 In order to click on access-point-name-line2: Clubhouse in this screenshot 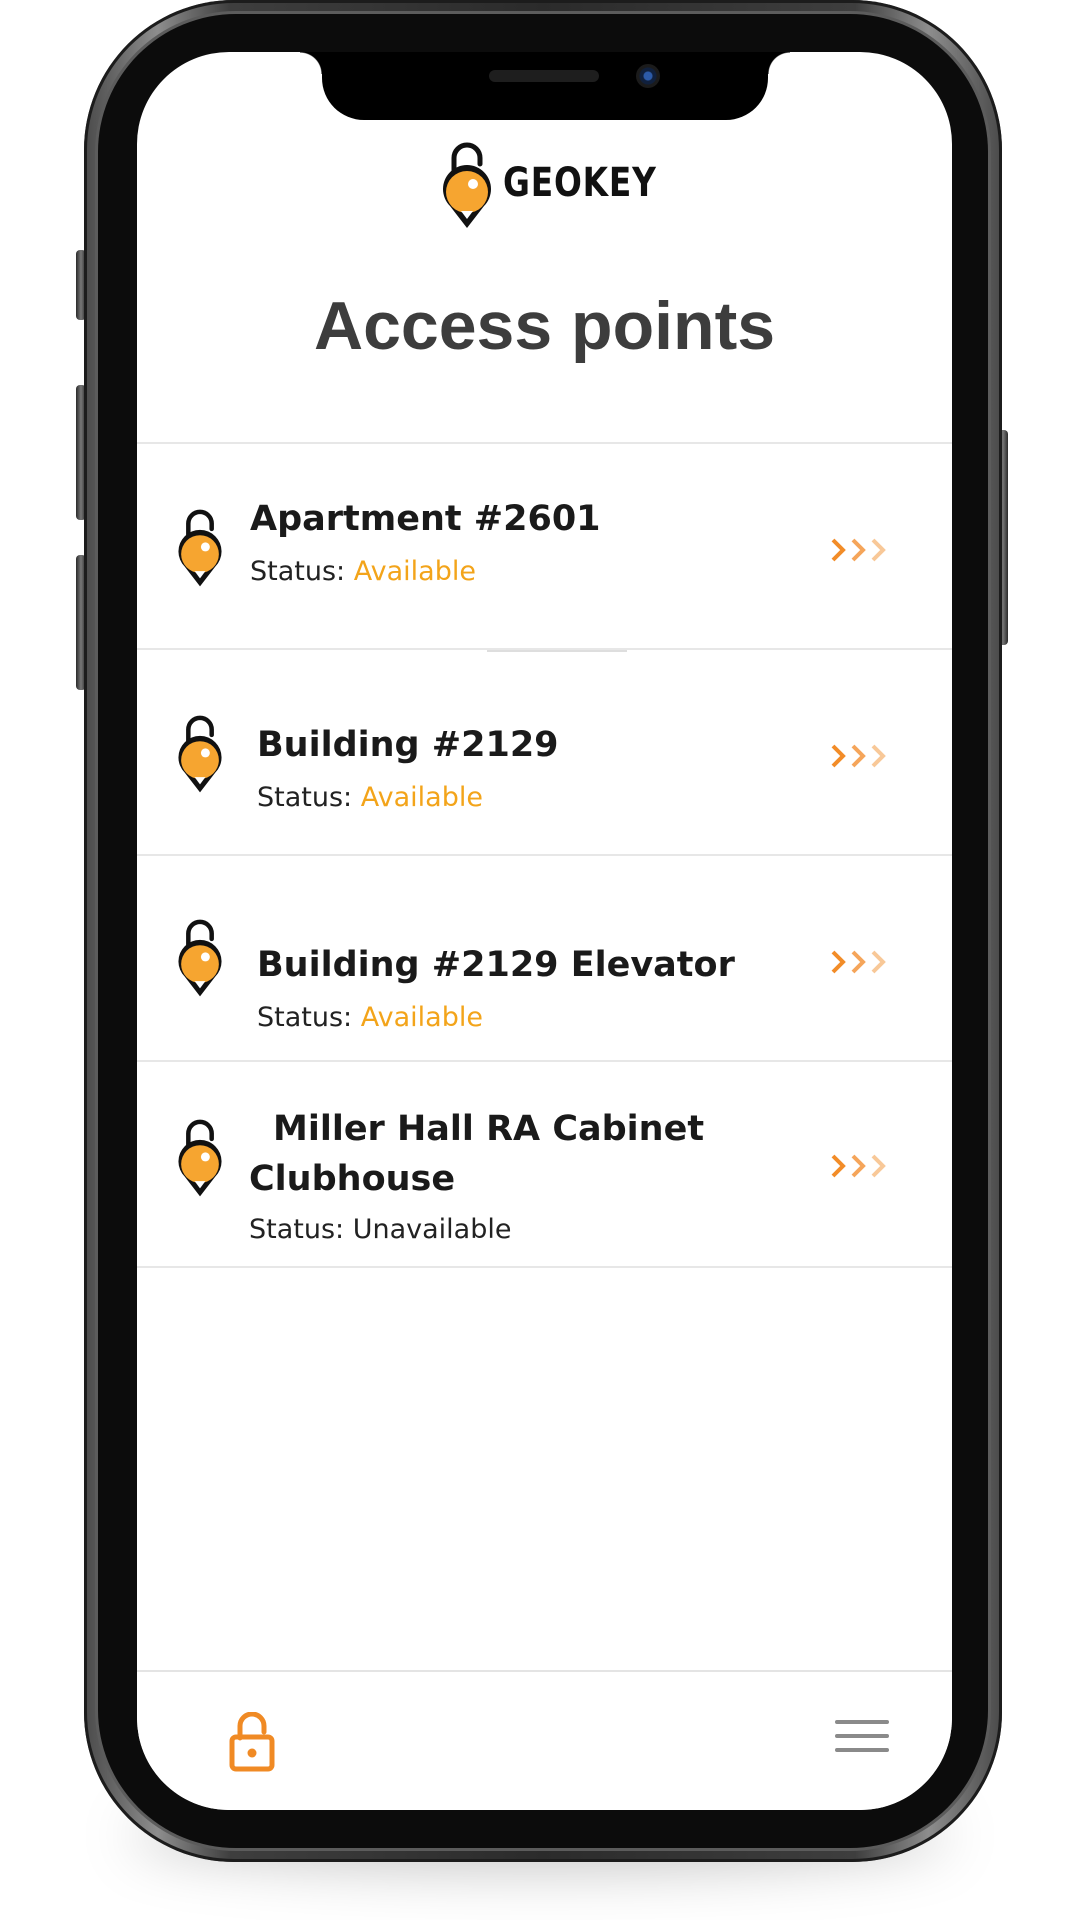, I will do `click(352, 1179)`.